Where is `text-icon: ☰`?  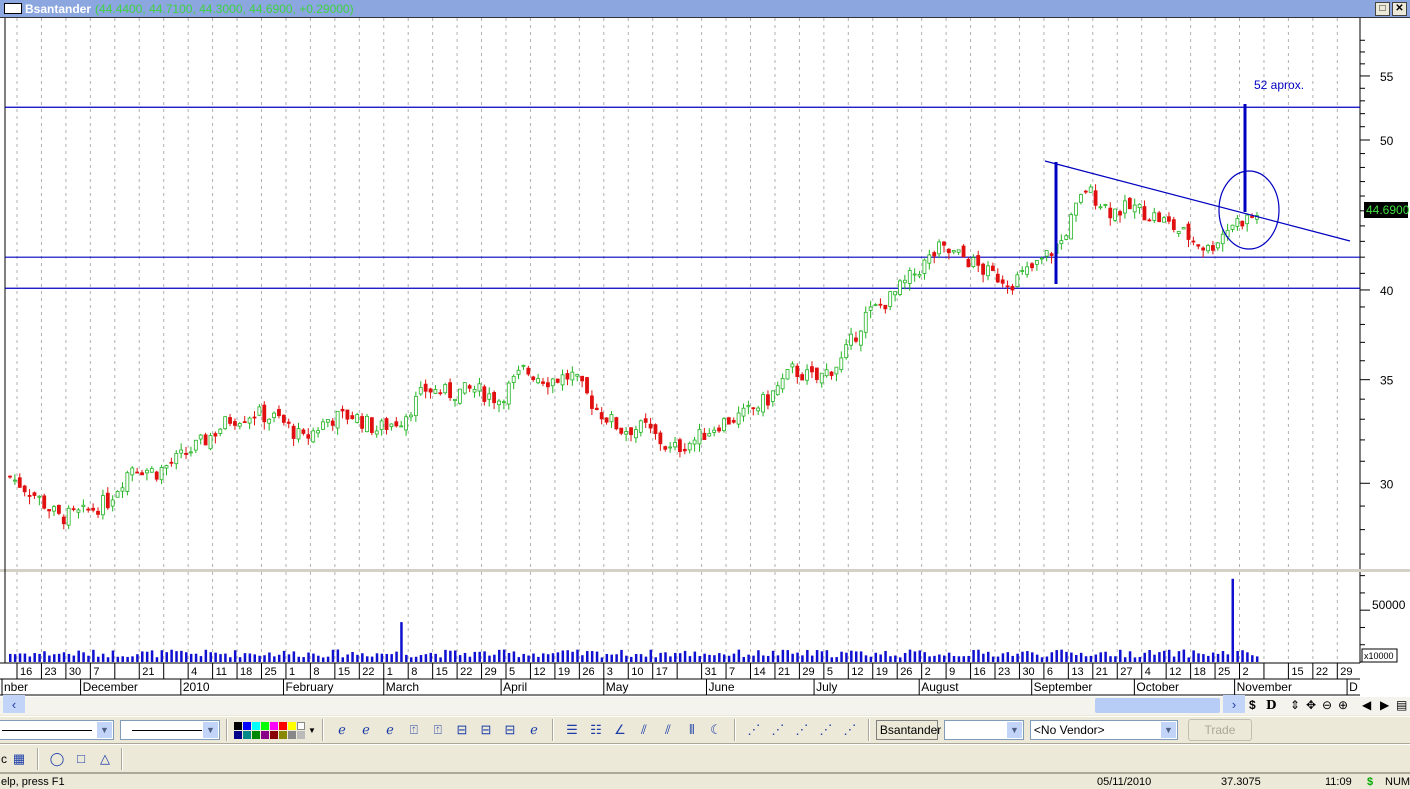
text-icon: ☰ is located at coordinates (572, 730).